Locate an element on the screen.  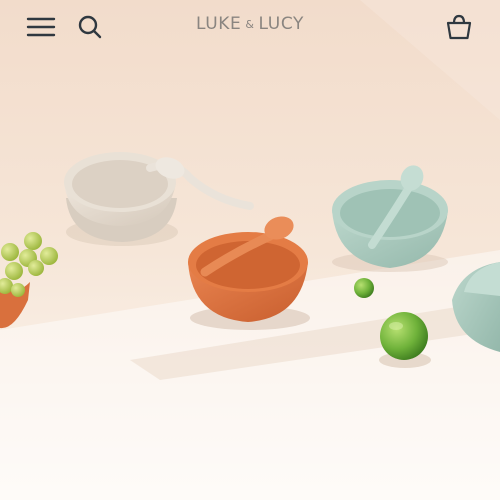
brand-word-luke: LUKE is located at coordinates (219, 24).